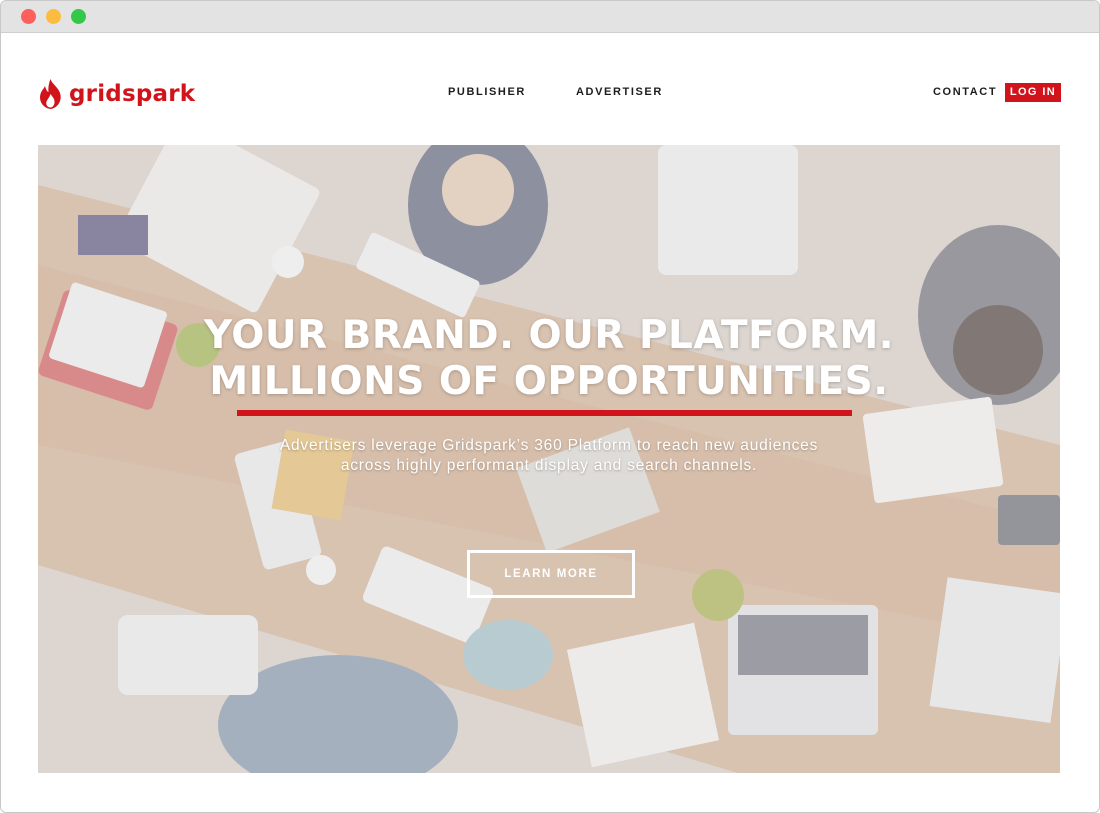  I want to click on login-button: LOG IN, so click(1033, 92).